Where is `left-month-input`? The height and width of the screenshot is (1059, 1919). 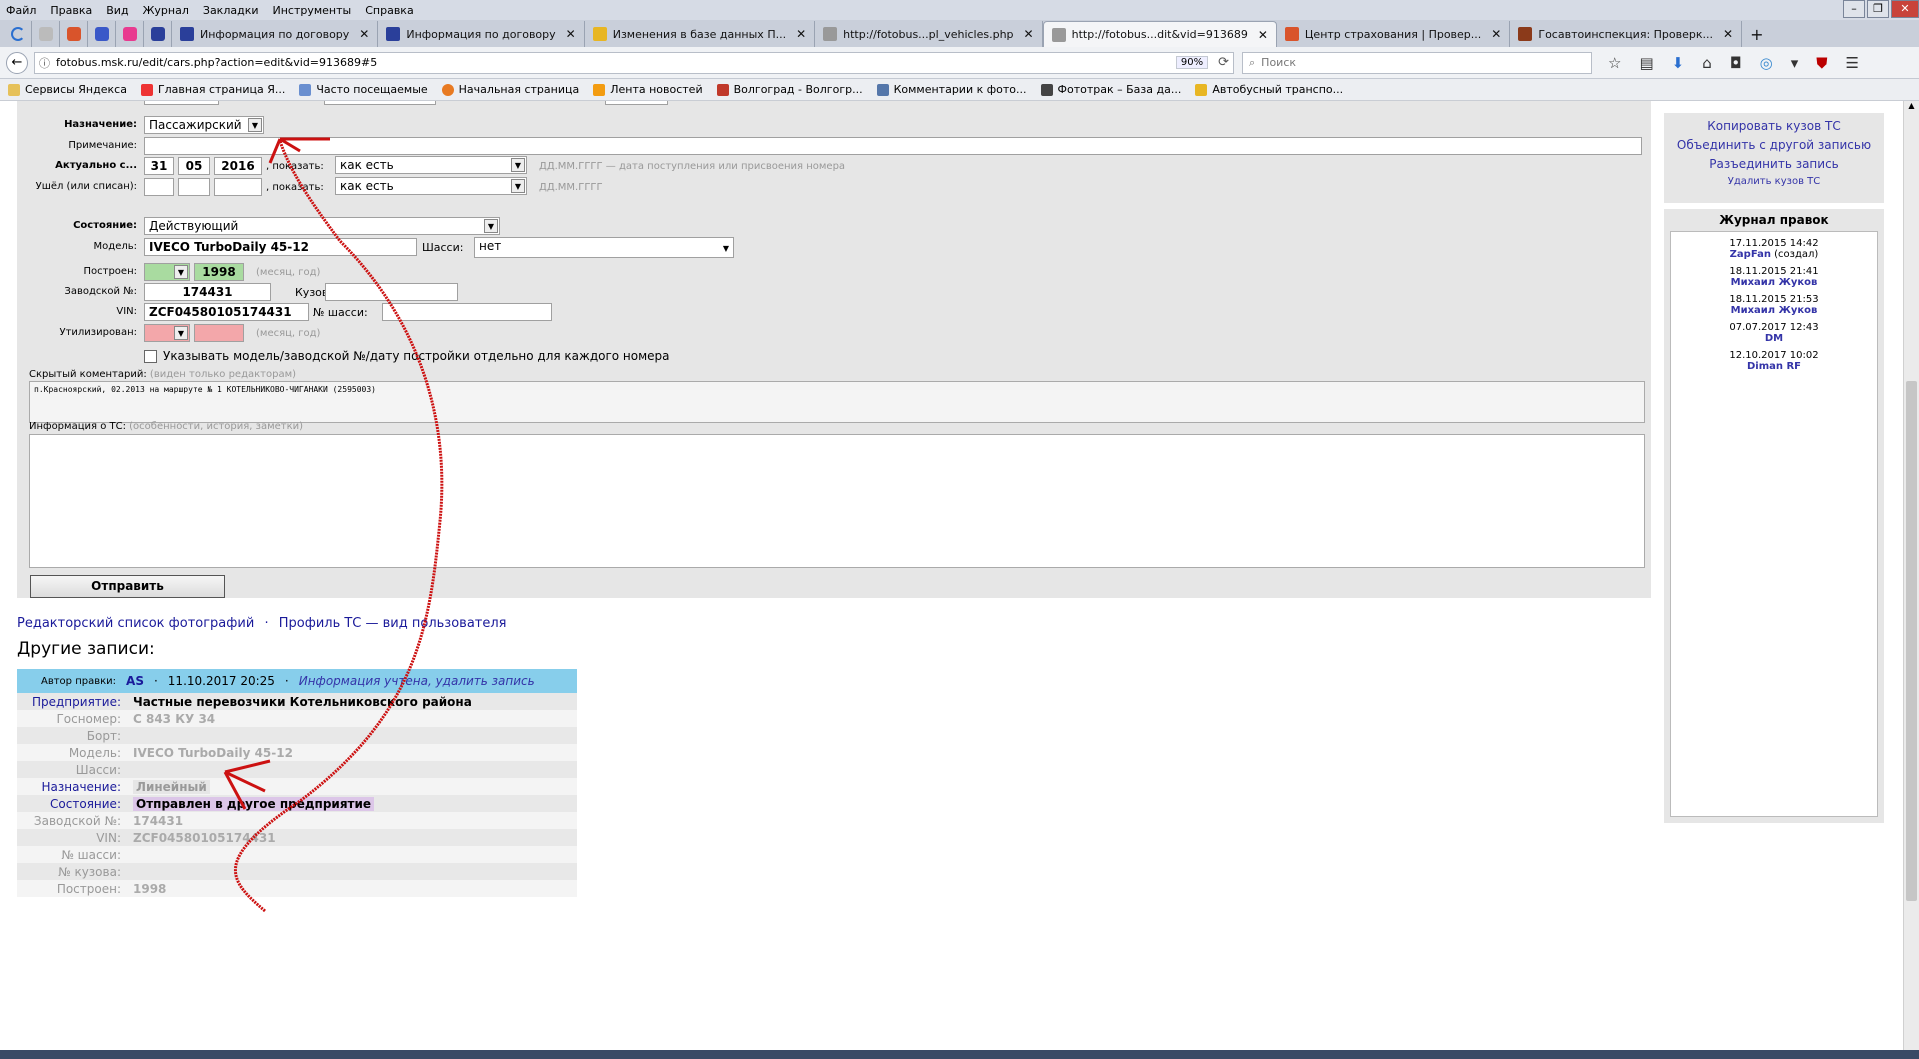 left-month-input is located at coordinates (194, 187).